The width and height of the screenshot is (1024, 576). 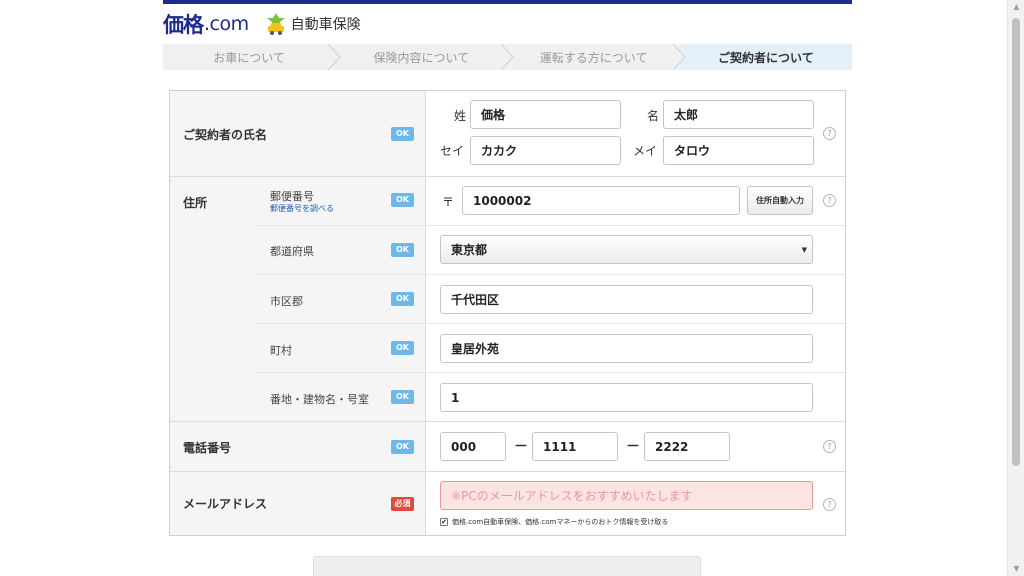 What do you see at coordinates (687, 446) in the screenshot?
I see `phone-part3-input: 2222` at bounding box center [687, 446].